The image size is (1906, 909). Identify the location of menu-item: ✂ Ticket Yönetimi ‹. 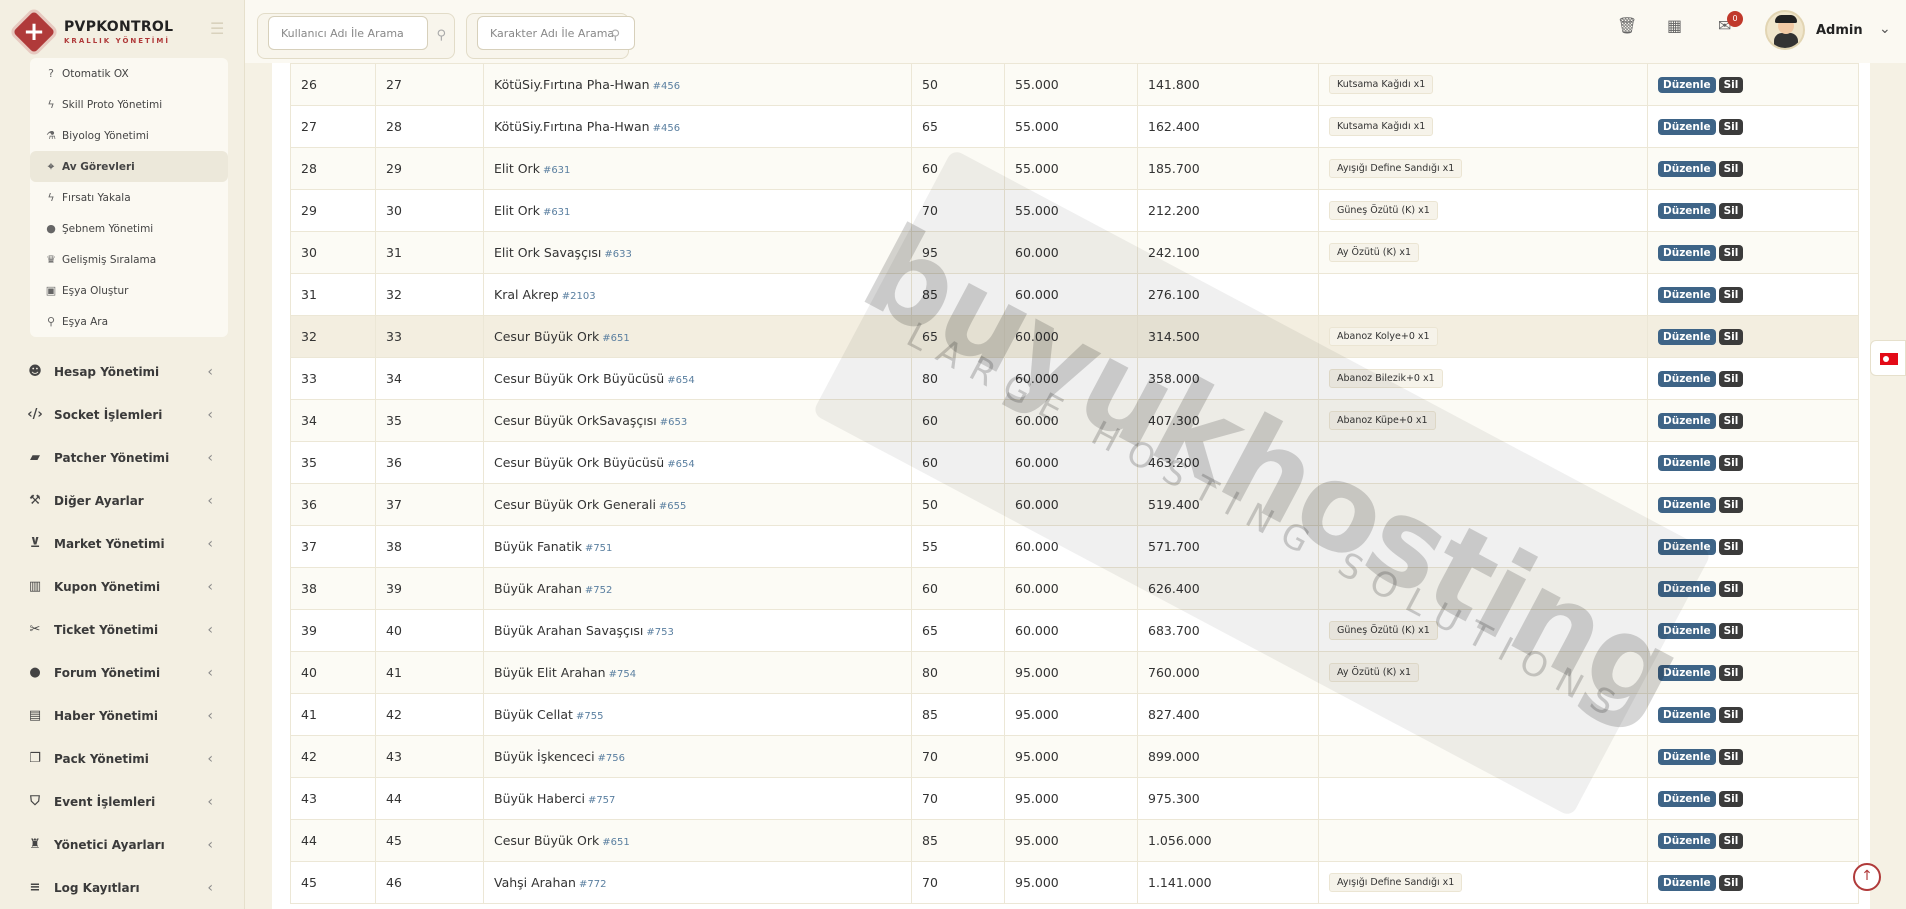
(122, 629).